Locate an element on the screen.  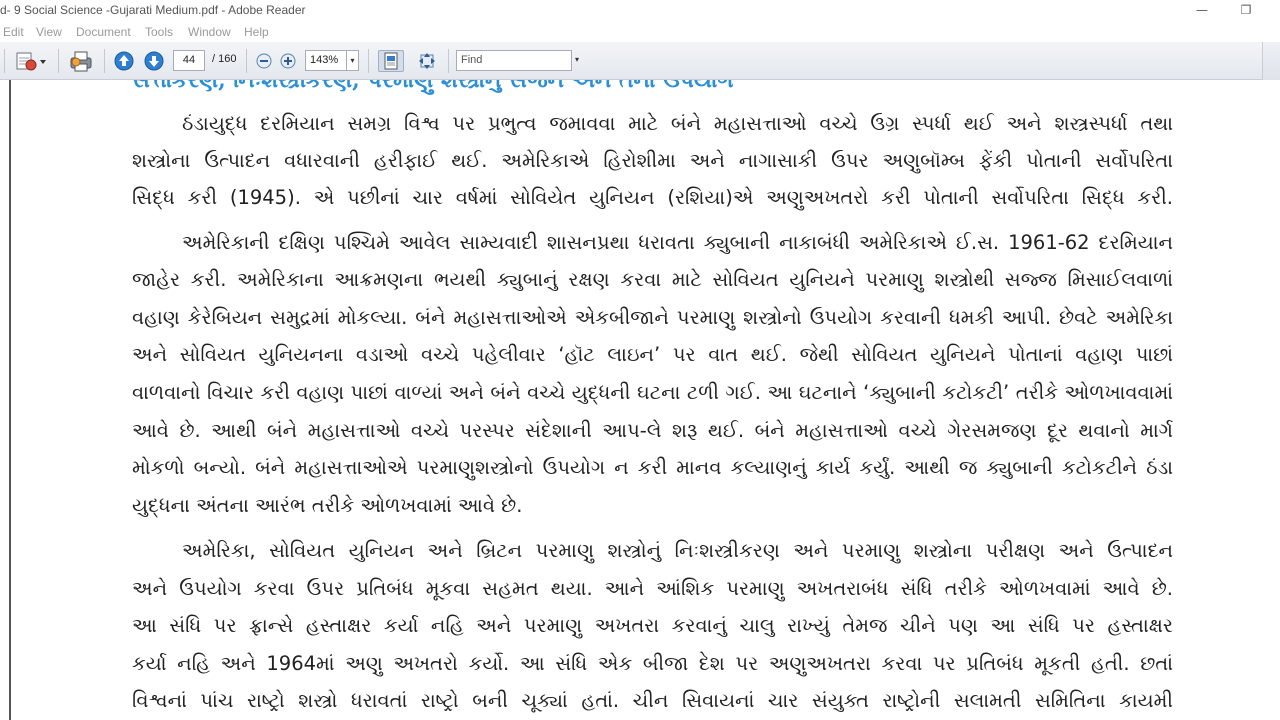
menu-view: View is located at coordinates (49, 32).